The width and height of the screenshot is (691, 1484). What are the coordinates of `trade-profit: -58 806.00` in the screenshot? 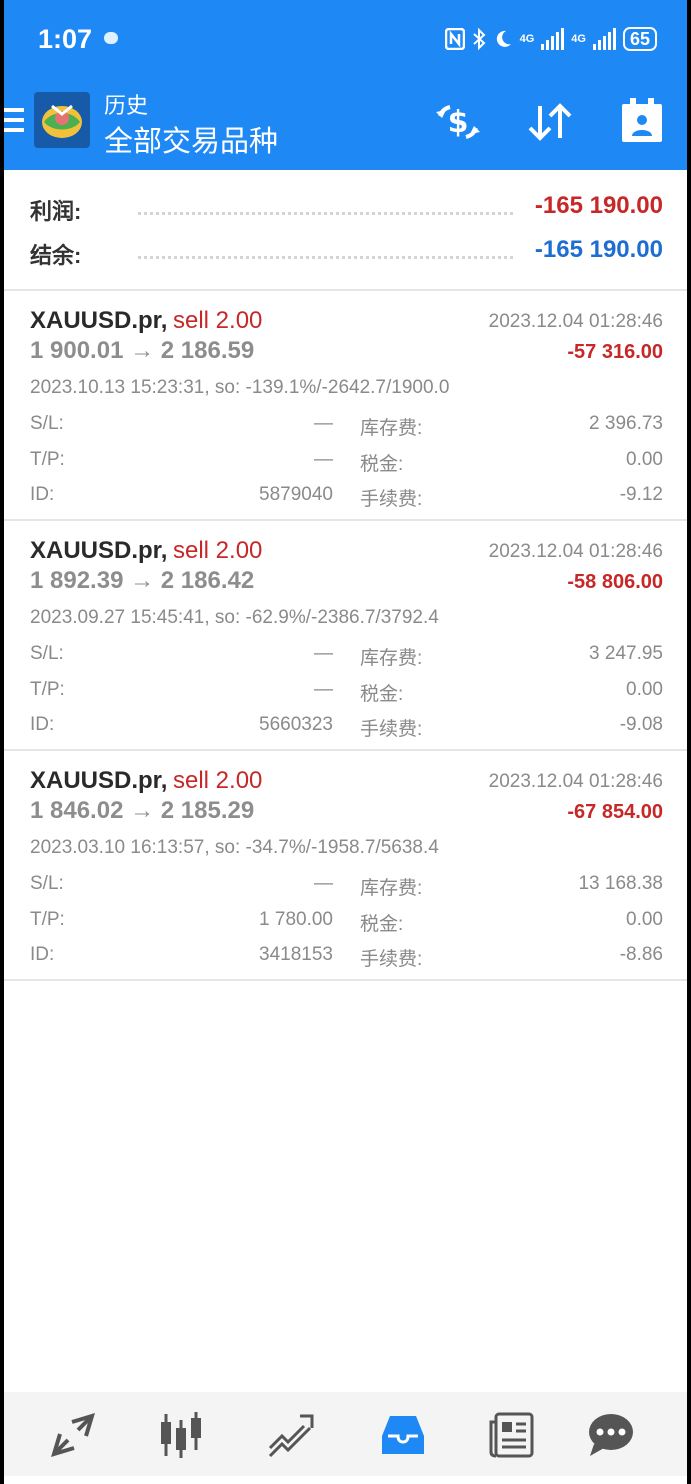 It's located at (615, 582).